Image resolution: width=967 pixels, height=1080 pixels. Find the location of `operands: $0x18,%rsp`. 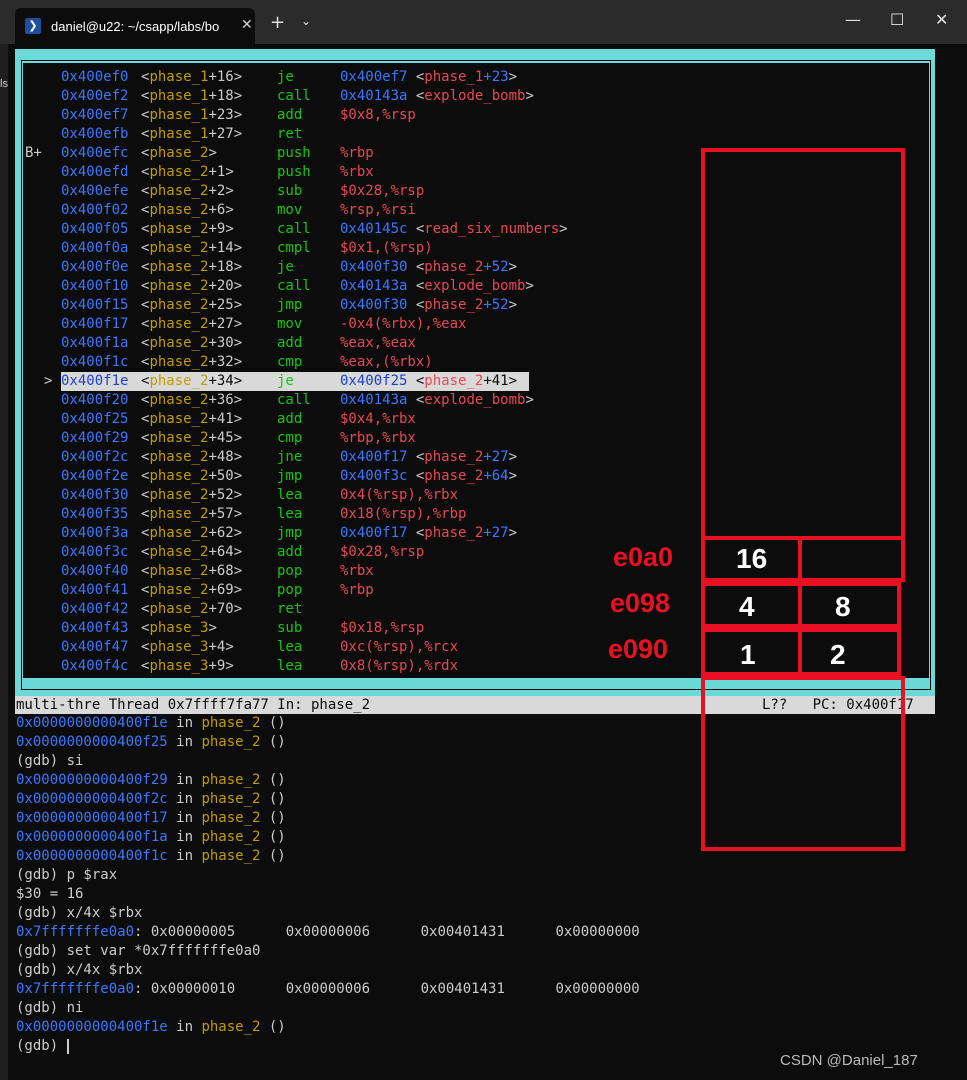

operands: $0x18,%rsp is located at coordinates (382, 628).